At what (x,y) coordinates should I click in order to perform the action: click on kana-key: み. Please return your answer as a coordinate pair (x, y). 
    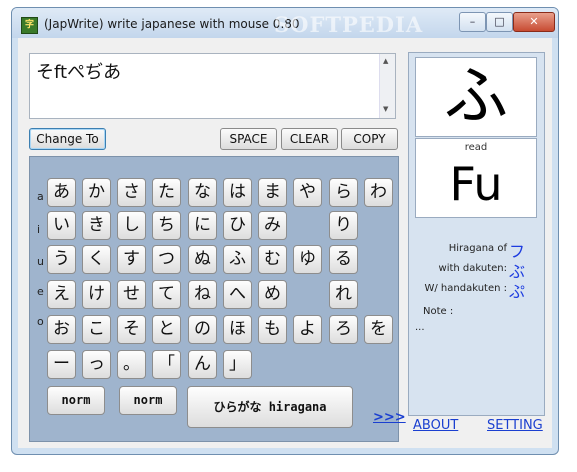
    Looking at the image, I should click on (272, 225).